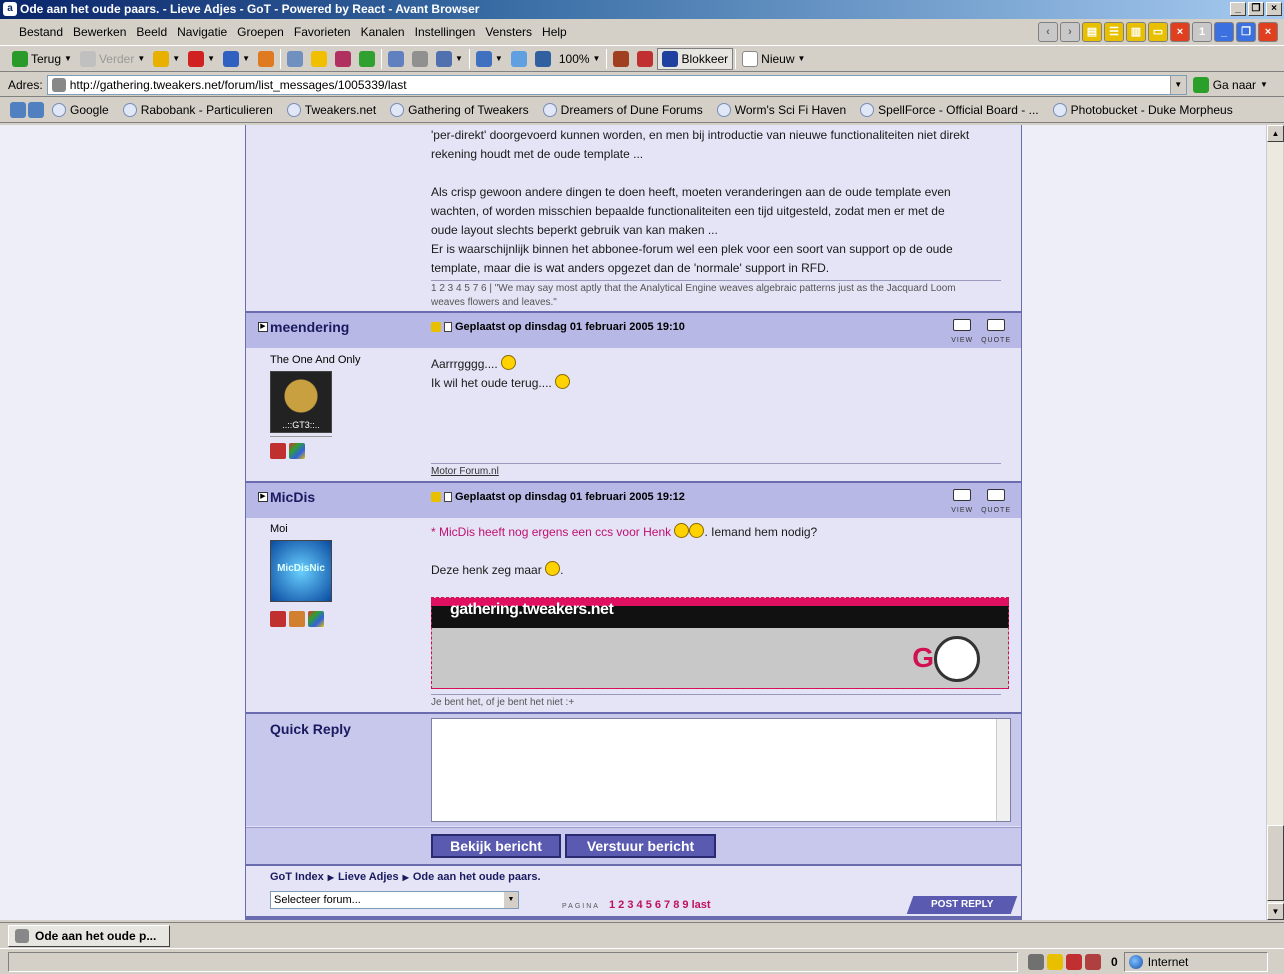 The height and width of the screenshot is (974, 1284). What do you see at coordinates (1275, 133) in the screenshot?
I see `scroll-up-icon: ▲` at bounding box center [1275, 133].